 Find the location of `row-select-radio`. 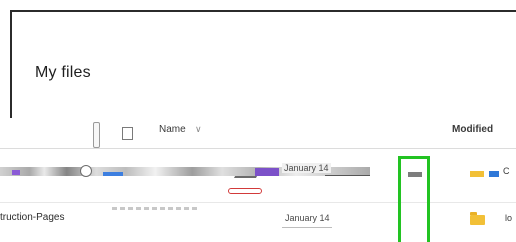

row-select-radio is located at coordinates (86, 171).